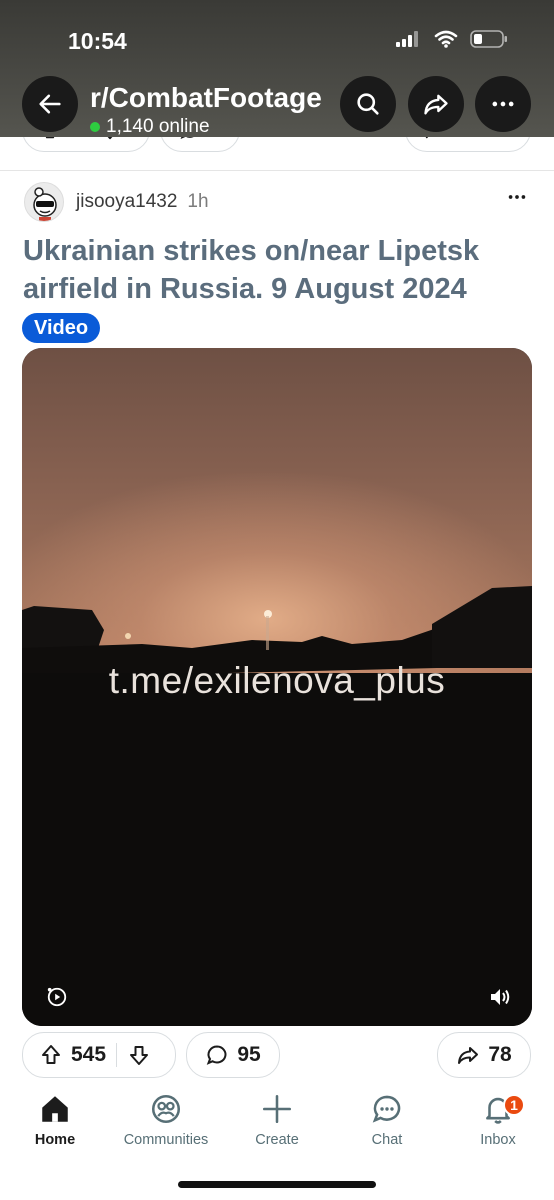 This screenshot has width=554, height=1200. I want to click on nav-home: Home, so click(55, 1120).